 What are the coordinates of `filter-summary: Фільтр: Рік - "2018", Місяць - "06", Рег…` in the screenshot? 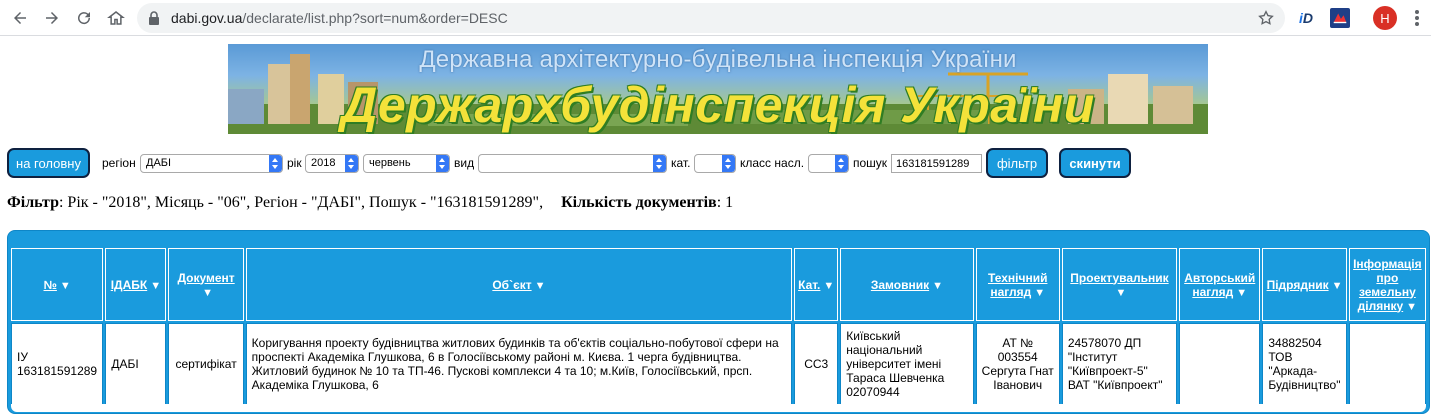 It's located at (370, 203).